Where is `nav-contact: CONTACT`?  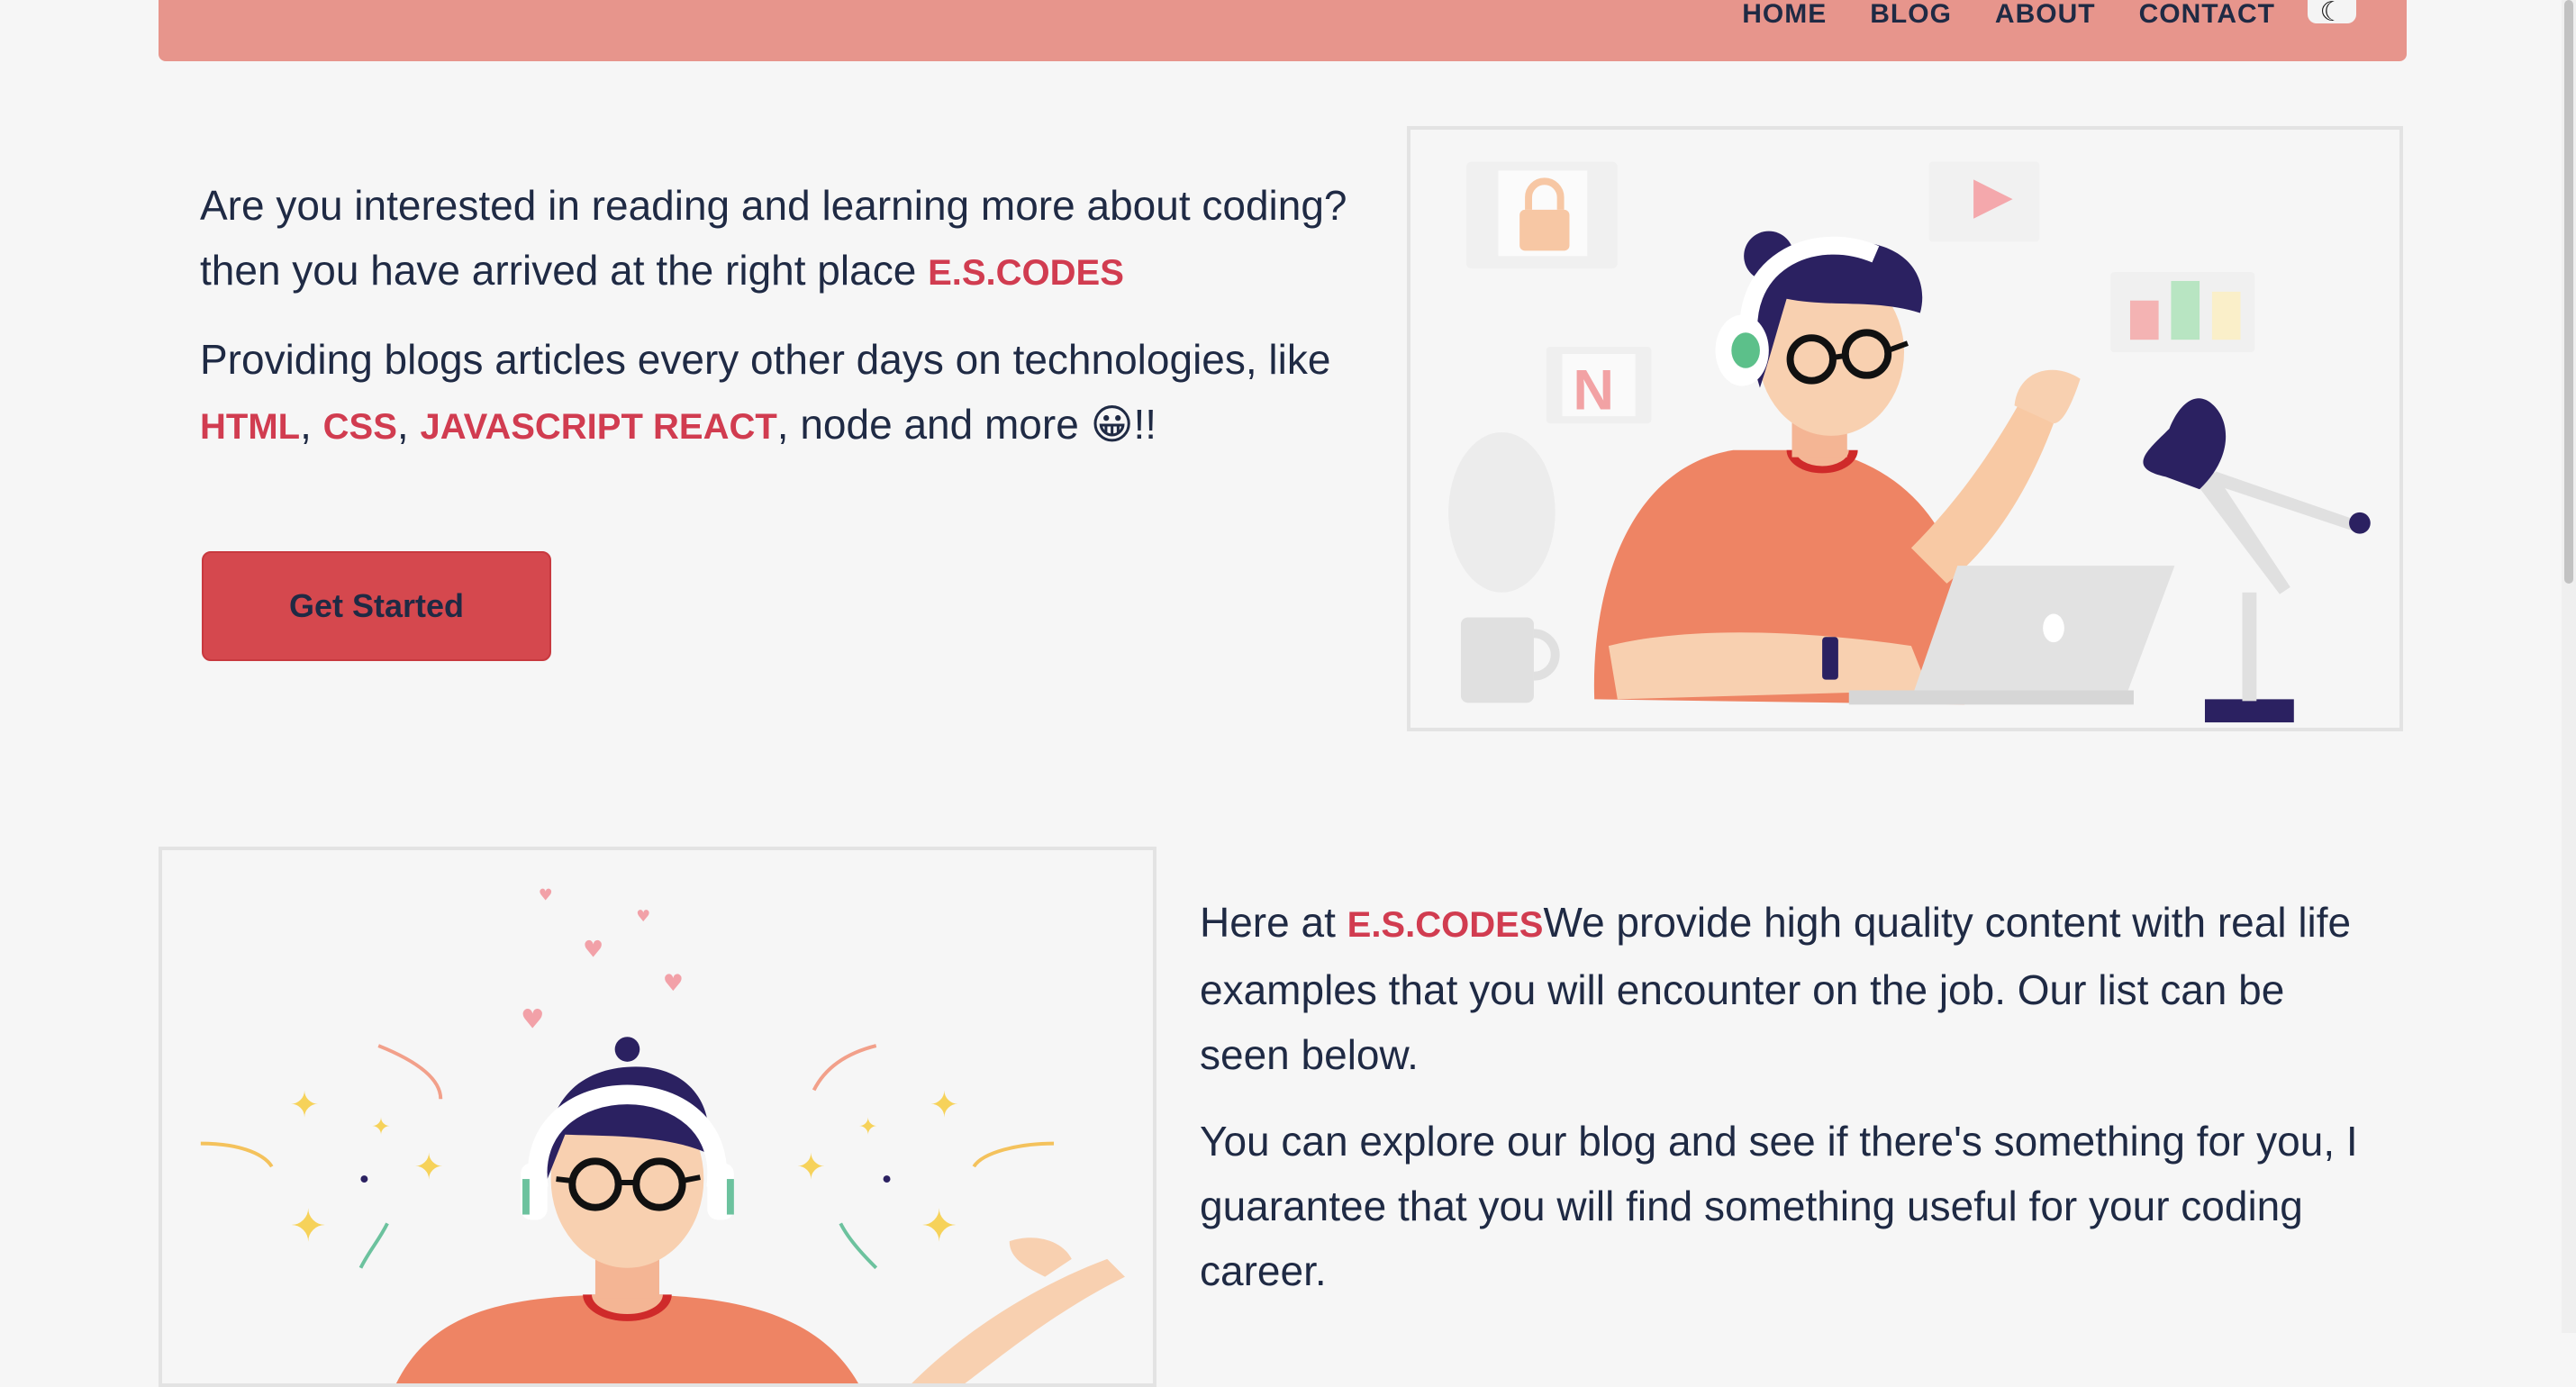
nav-contact: CONTACT is located at coordinates (2207, 14).